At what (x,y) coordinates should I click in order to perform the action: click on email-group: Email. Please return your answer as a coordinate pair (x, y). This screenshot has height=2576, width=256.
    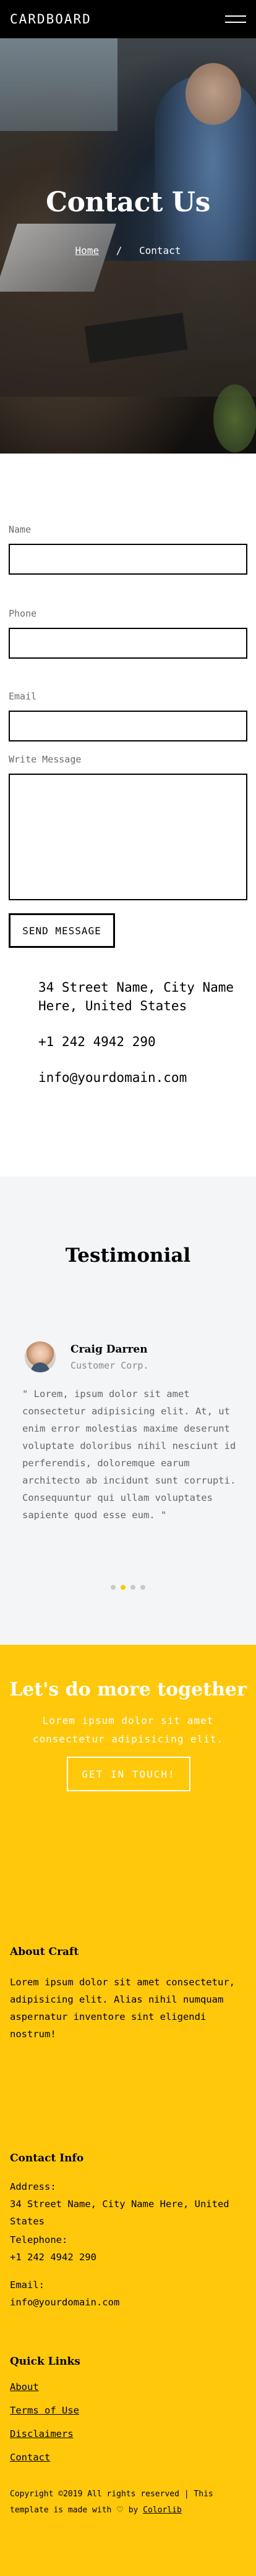
    Looking at the image, I should click on (128, 716).